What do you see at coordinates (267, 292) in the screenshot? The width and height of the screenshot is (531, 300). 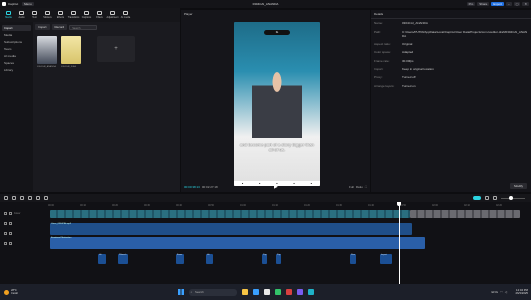 I see `capcut-taskbar-icon` at bounding box center [267, 292].